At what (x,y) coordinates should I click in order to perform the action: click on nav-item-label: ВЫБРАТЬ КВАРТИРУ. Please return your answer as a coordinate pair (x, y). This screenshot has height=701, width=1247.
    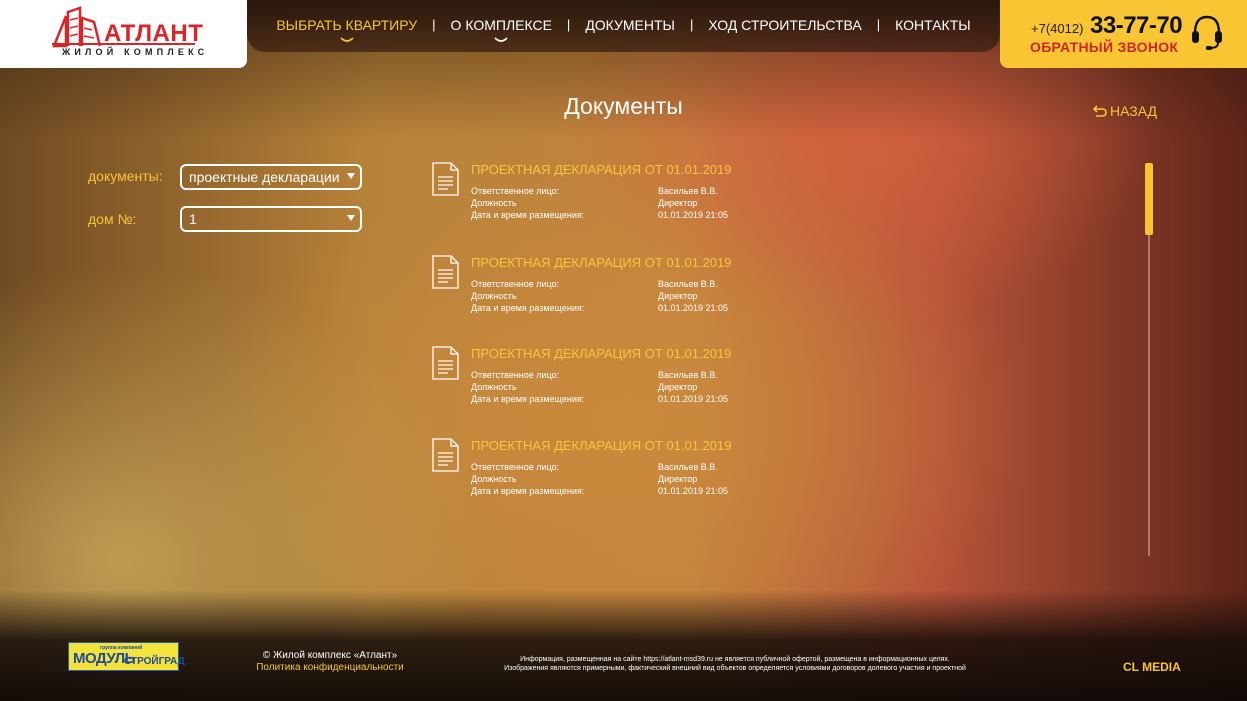
    Looking at the image, I should click on (347, 25).